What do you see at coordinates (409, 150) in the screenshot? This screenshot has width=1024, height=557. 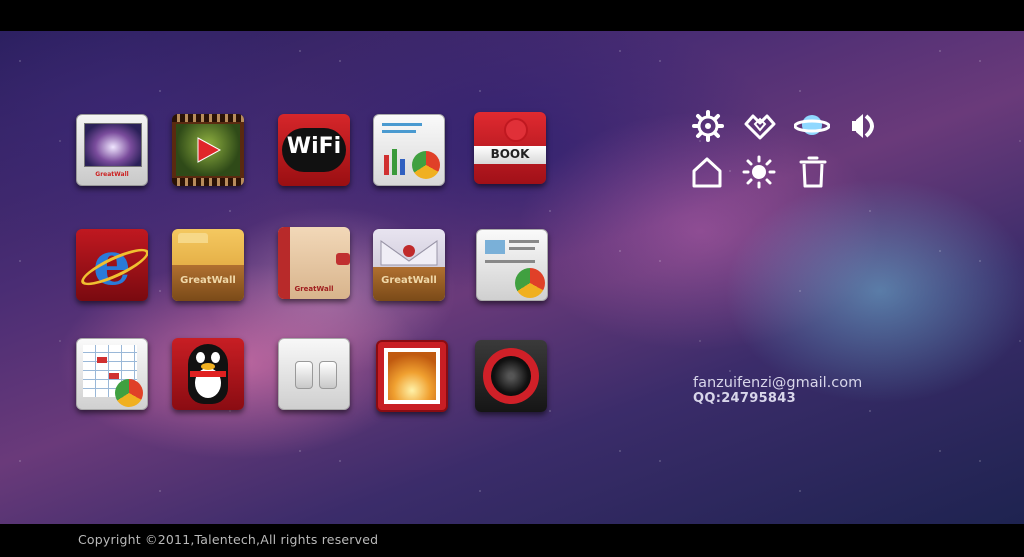 I see `chart-document-icon` at bounding box center [409, 150].